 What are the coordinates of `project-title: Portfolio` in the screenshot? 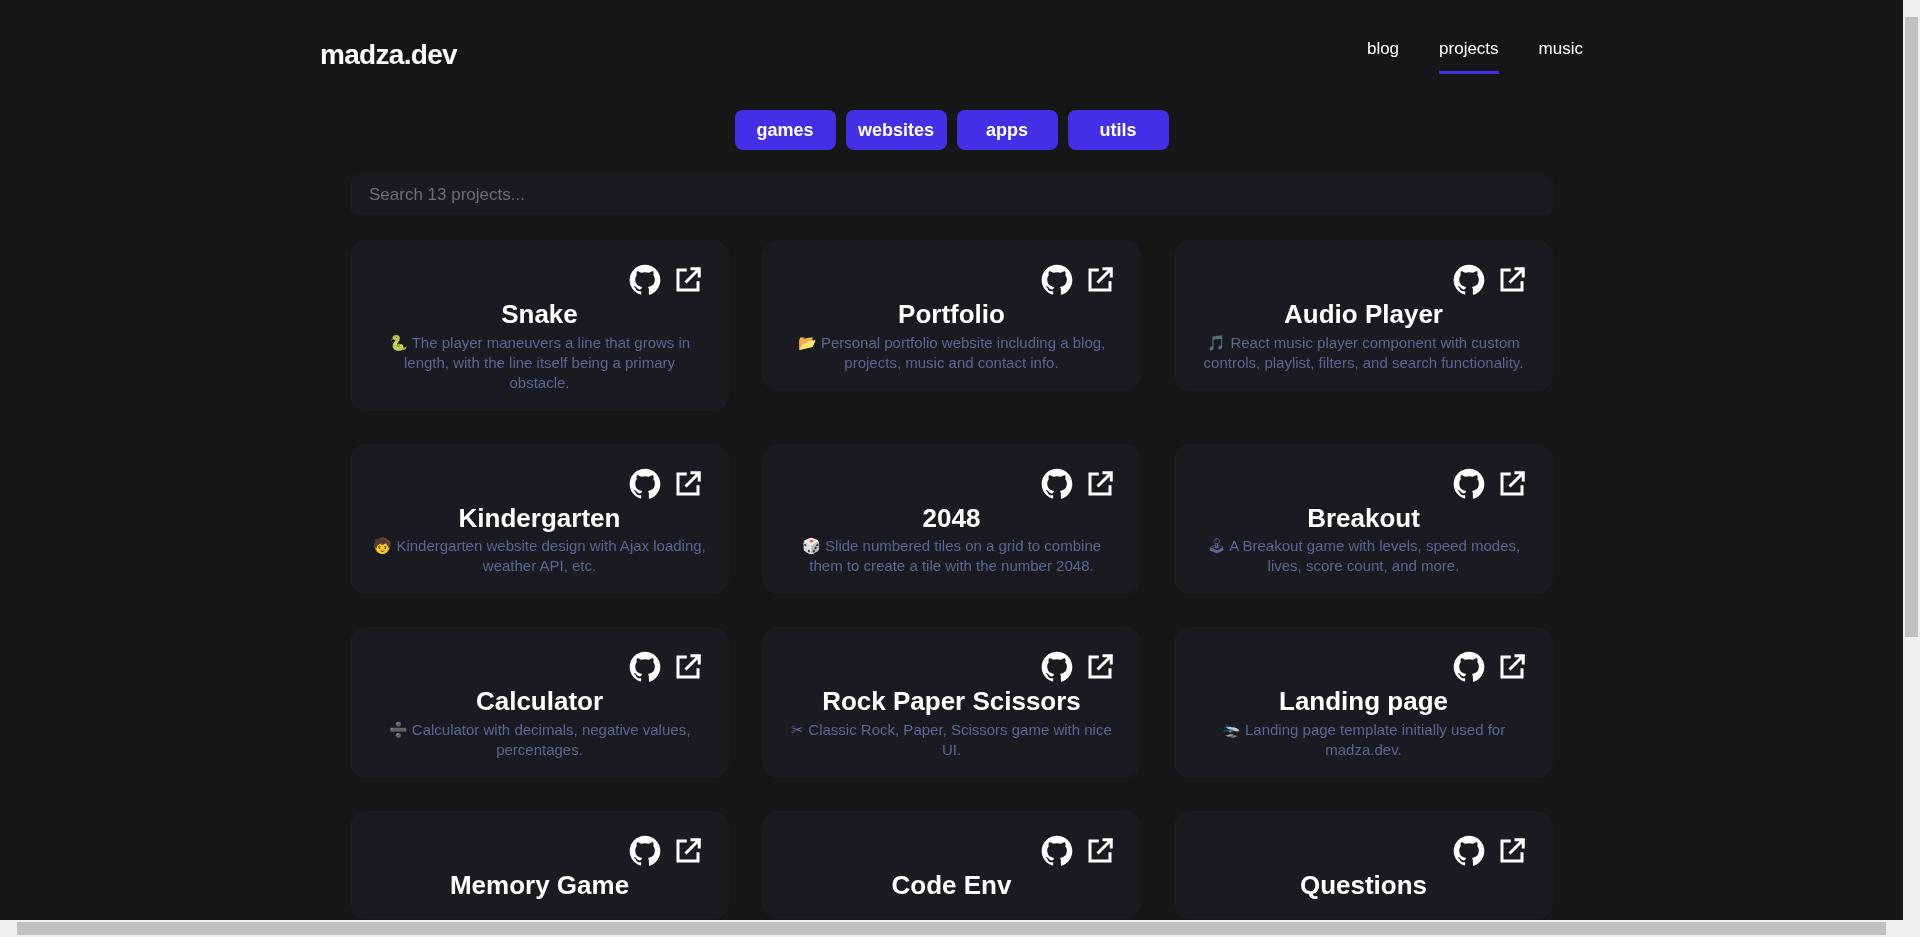 It's located at (951, 314).